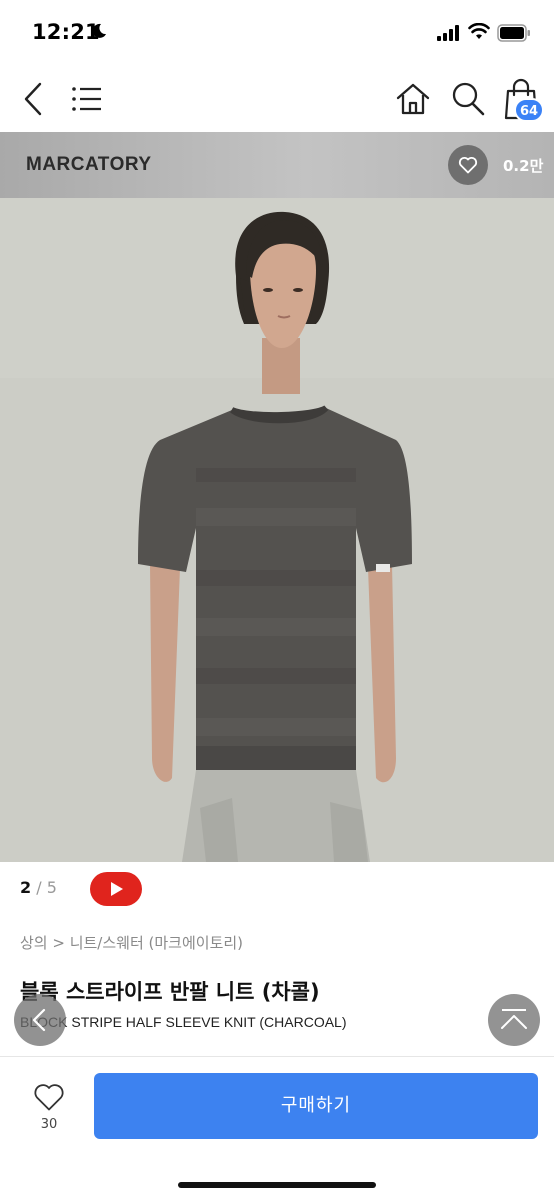 The height and width of the screenshot is (1200, 554). I want to click on play-icon, so click(117, 889).